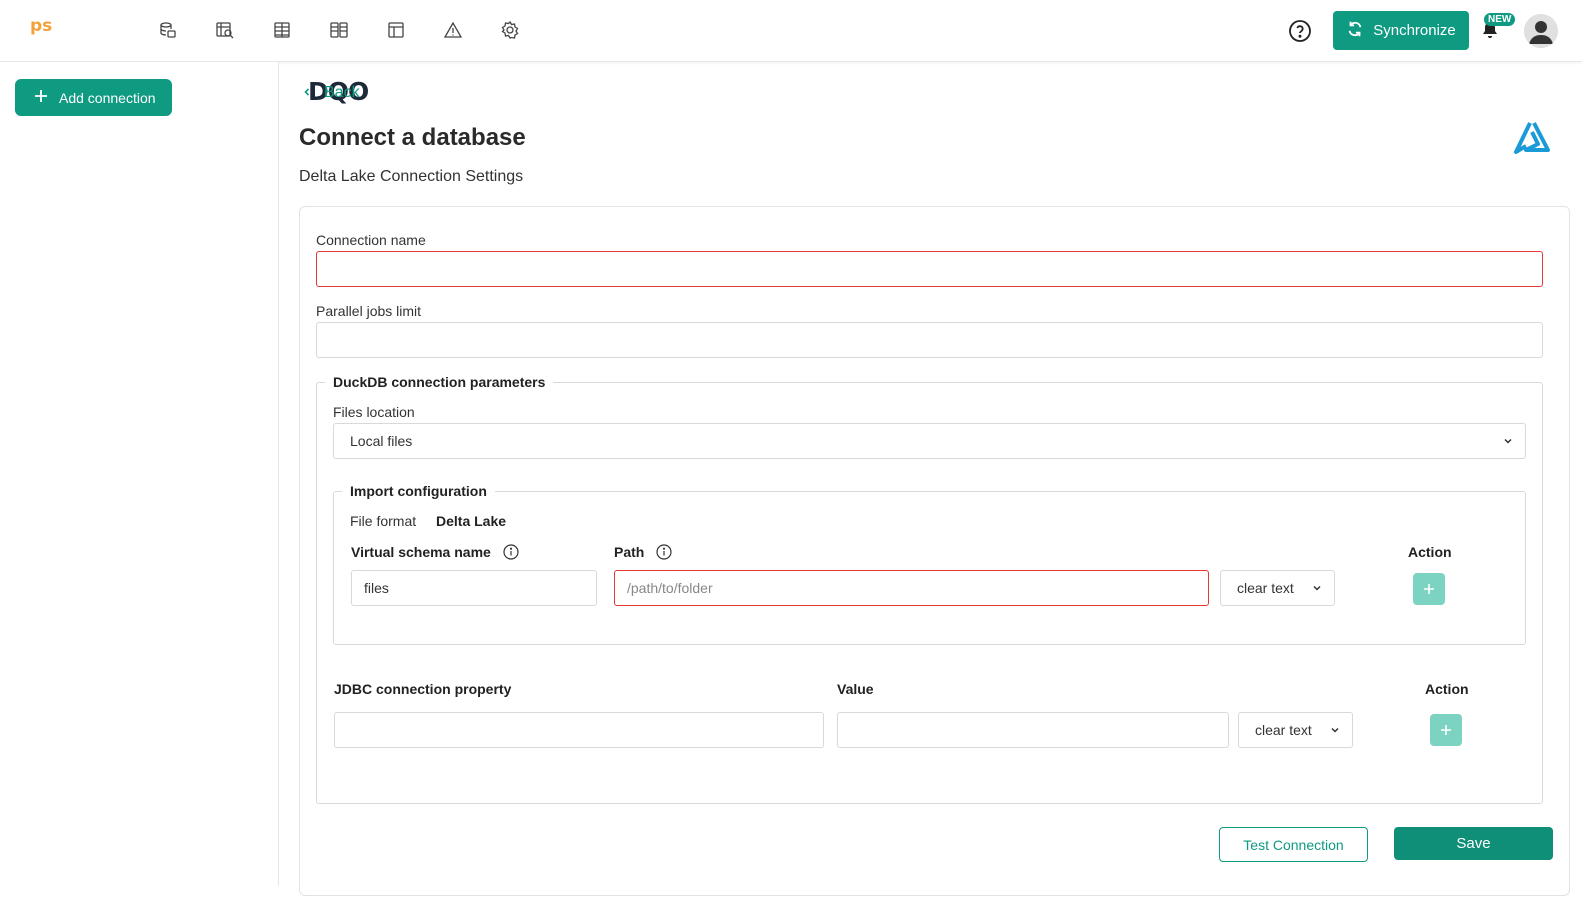 The height and width of the screenshot is (903, 1582). I want to click on jdbc-property-input, so click(579, 730).